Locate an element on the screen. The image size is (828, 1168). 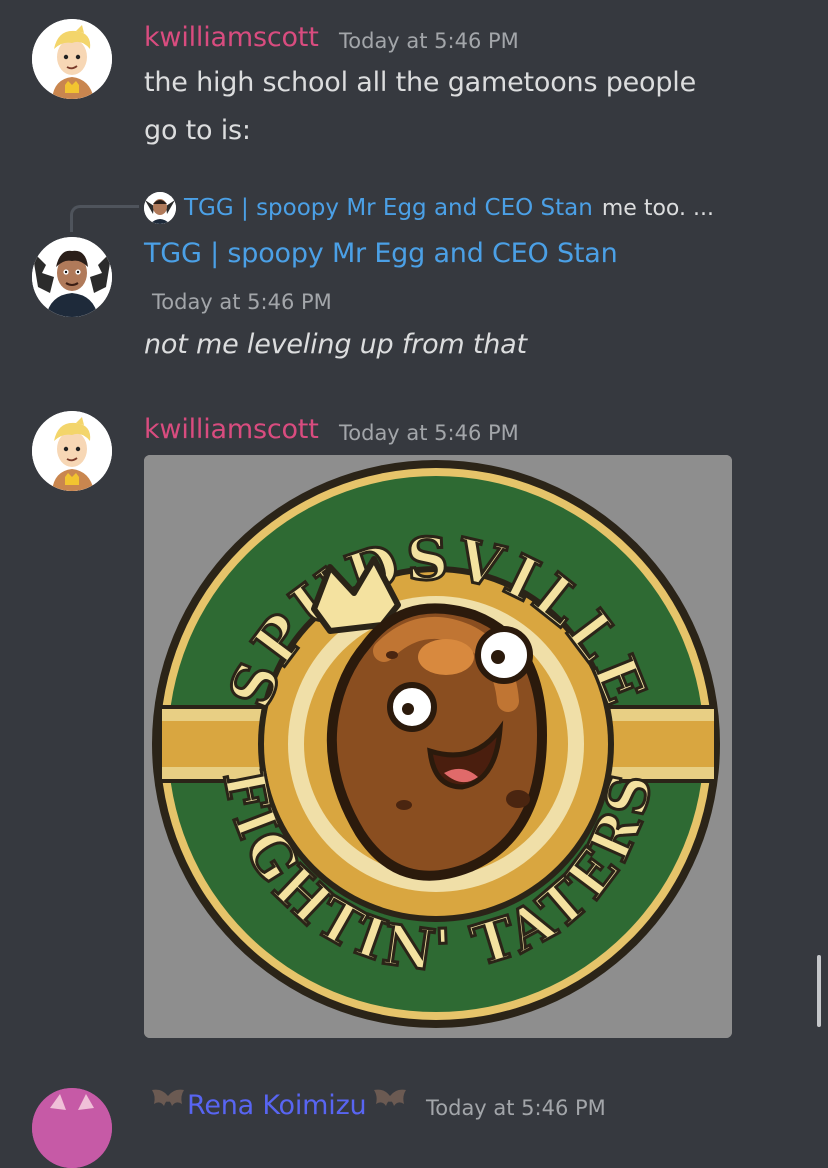
message-2-username: TGG | spoopy Mr Egg and CEO Stan is located at coordinates (381, 253).